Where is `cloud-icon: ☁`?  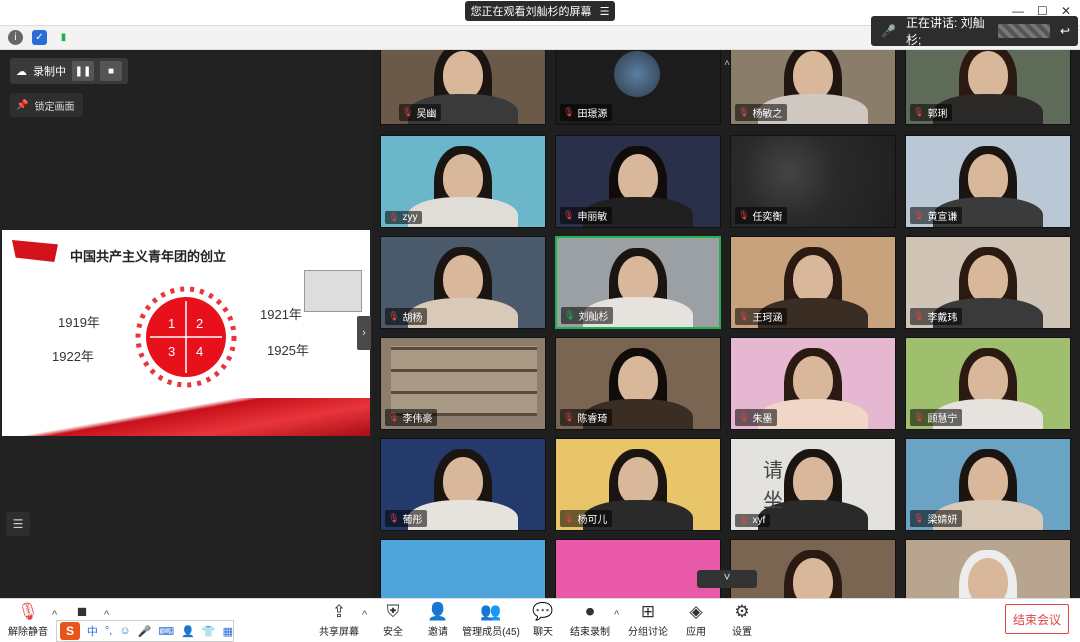
cloud-icon: ☁ is located at coordinates (21, 71).